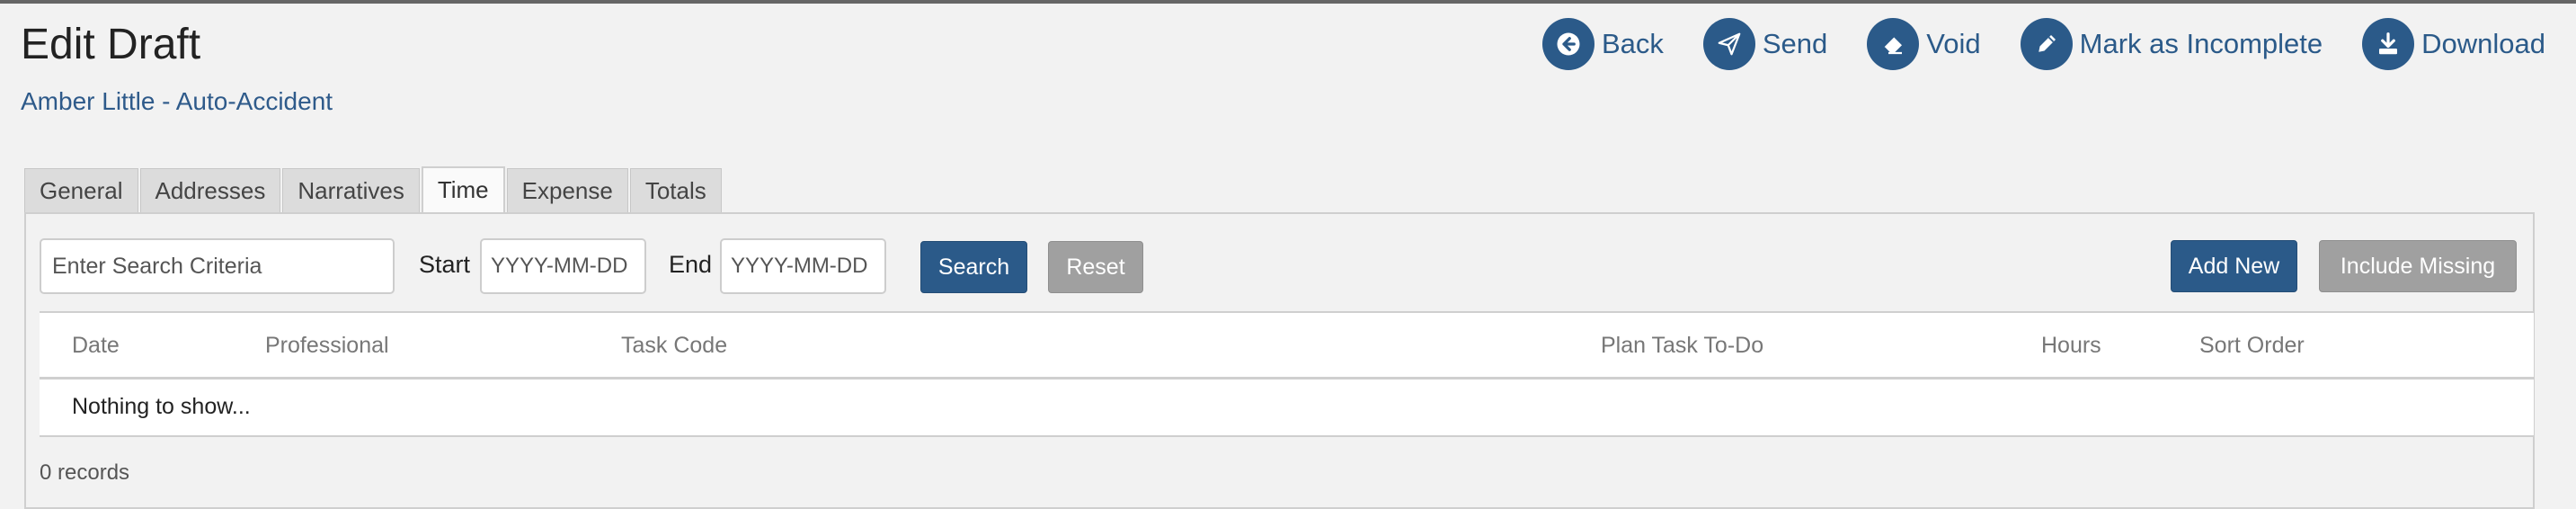 This screenshot has width=2576, height=509. Describe the element at coordinates (210, 190) in the screenshot. I see `tab-addresses: Addresses` at that location.